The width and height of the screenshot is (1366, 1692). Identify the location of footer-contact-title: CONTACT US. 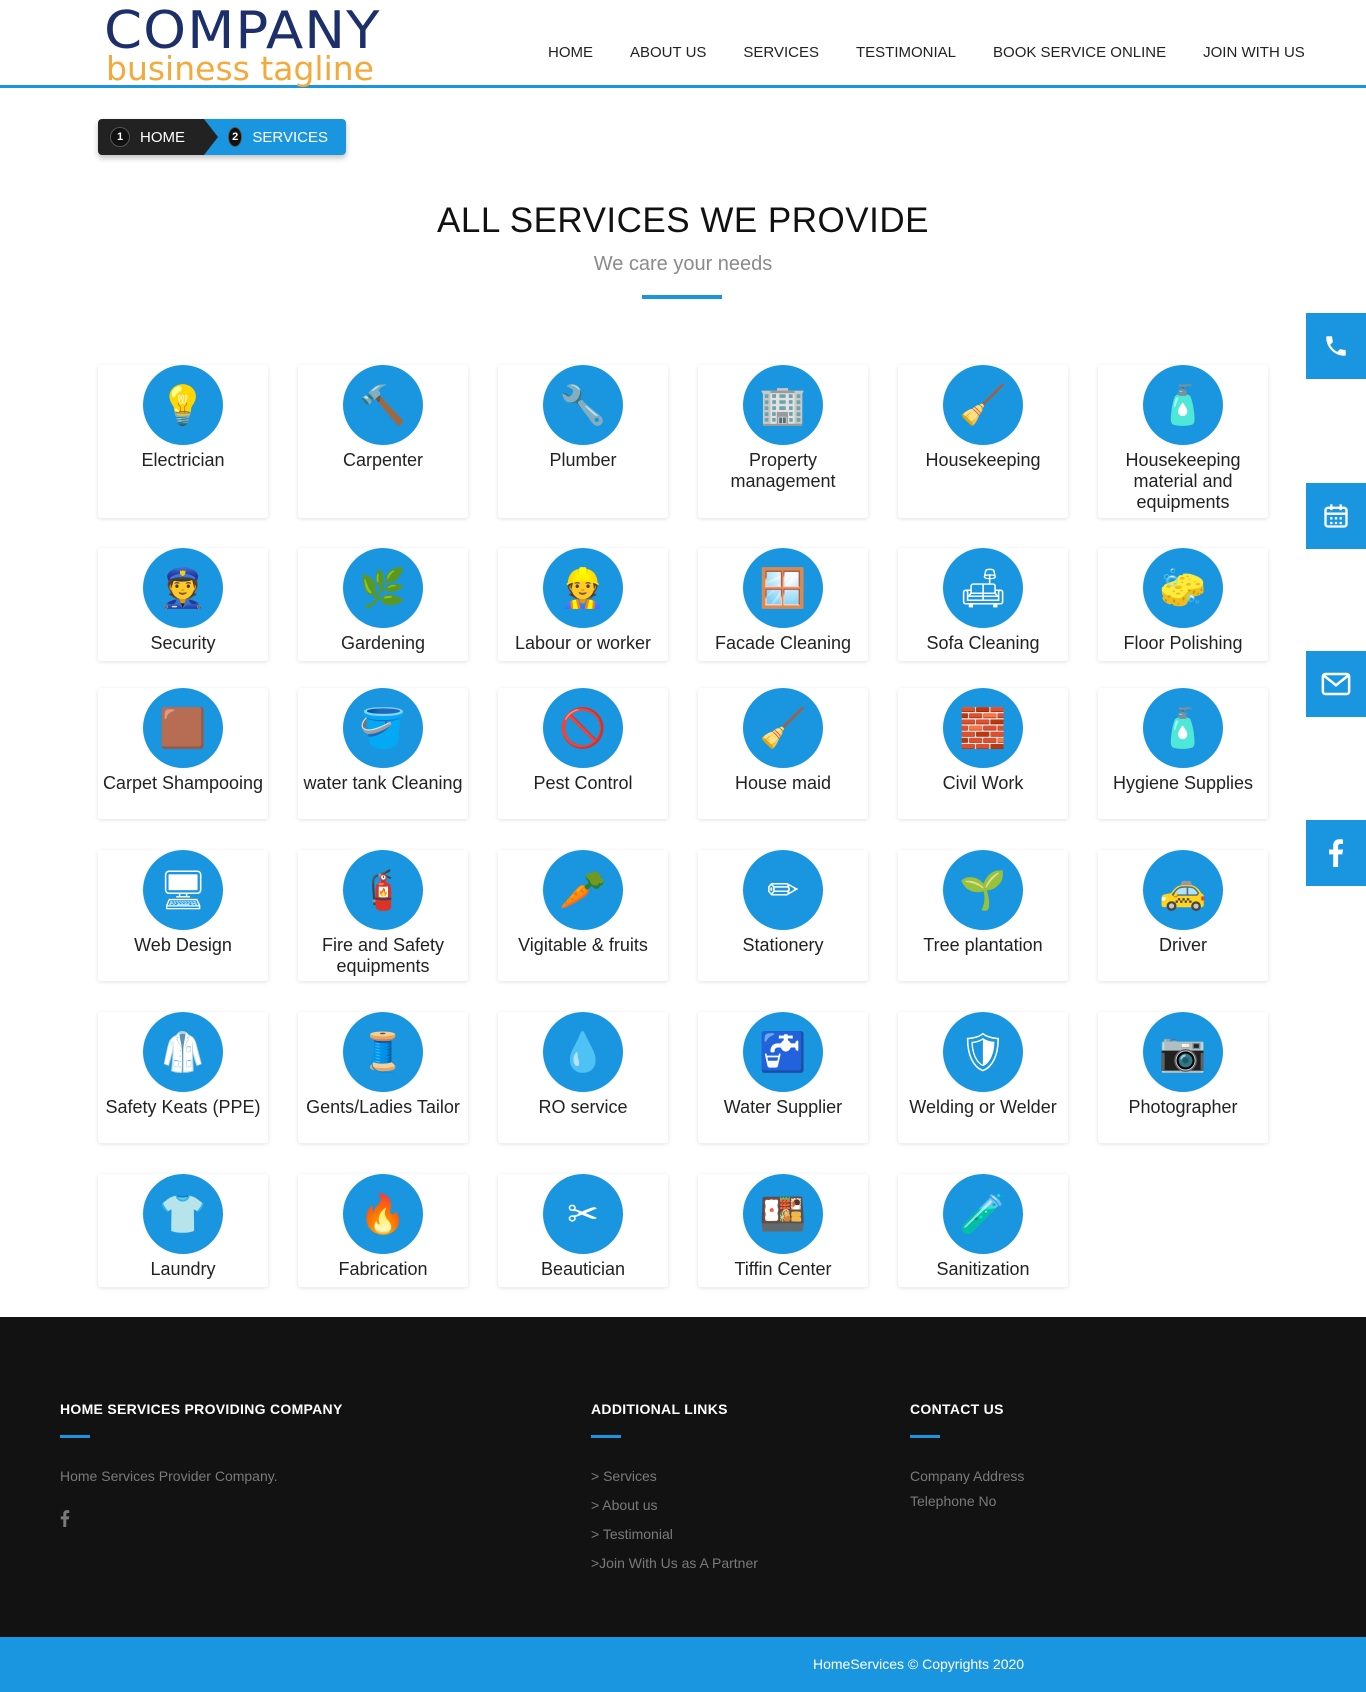
(957, 1409).